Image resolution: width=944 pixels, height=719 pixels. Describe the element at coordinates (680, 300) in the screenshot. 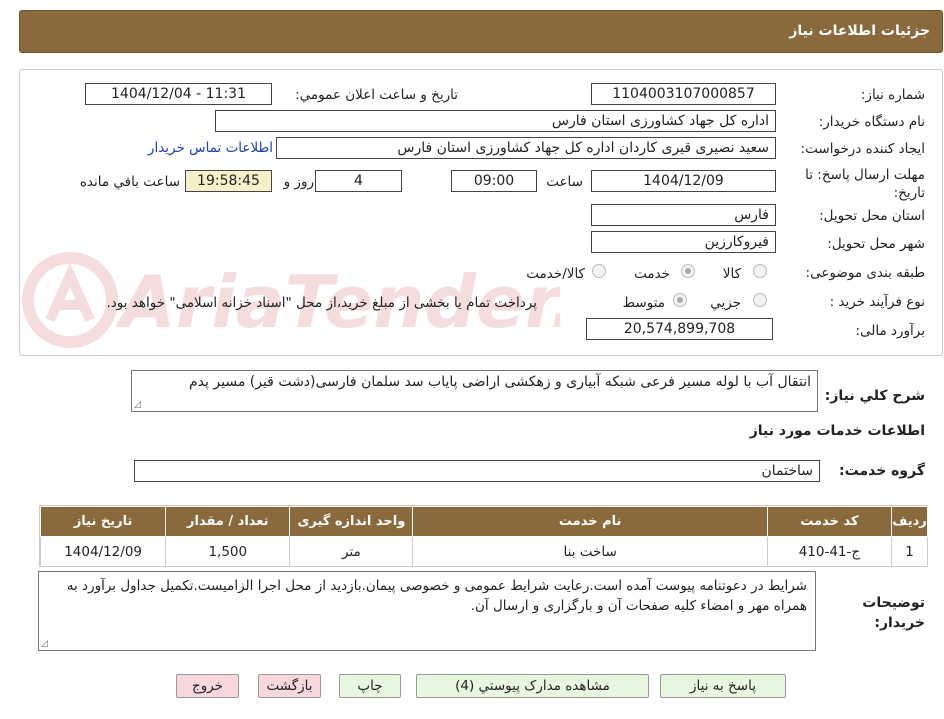

I see `process-radio-medium` at that location.